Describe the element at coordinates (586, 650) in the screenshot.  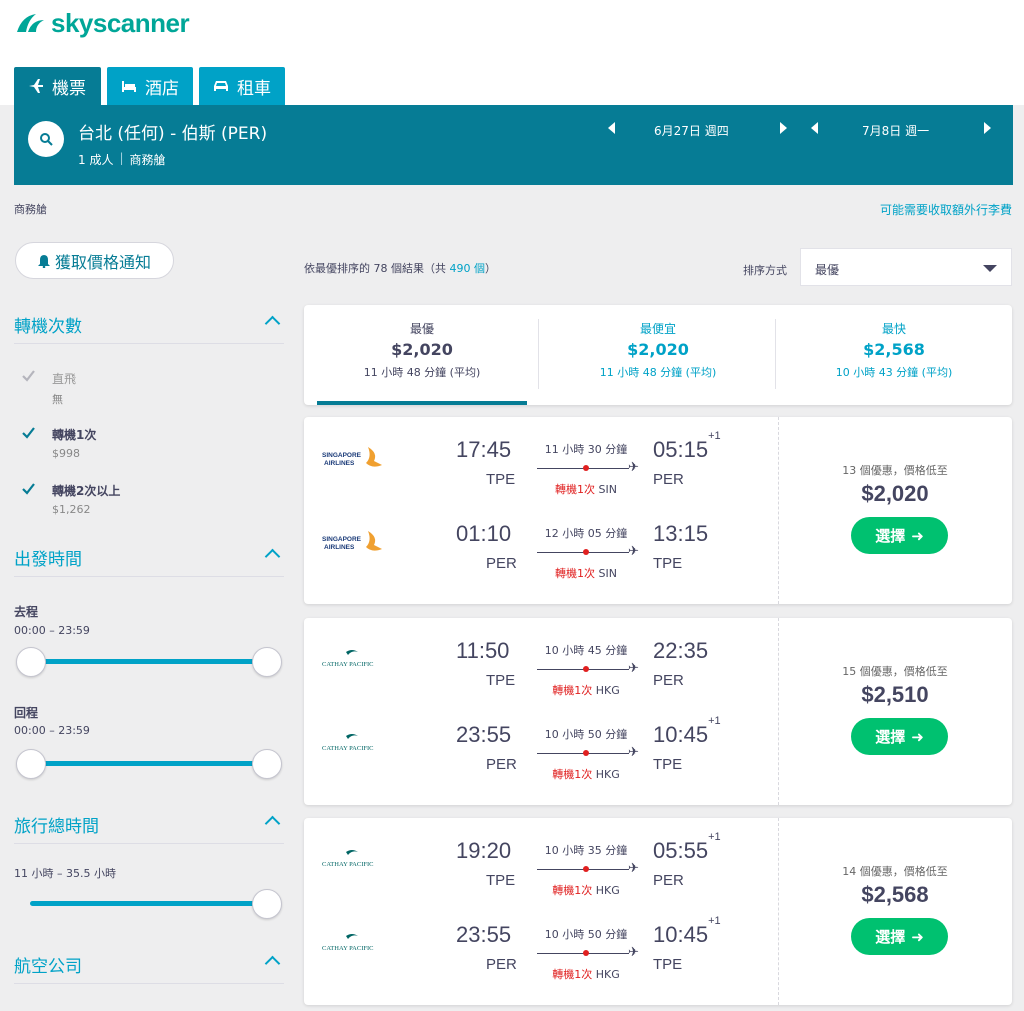
I see `flight-duration: 10 小時 45 分鐘` at that location.